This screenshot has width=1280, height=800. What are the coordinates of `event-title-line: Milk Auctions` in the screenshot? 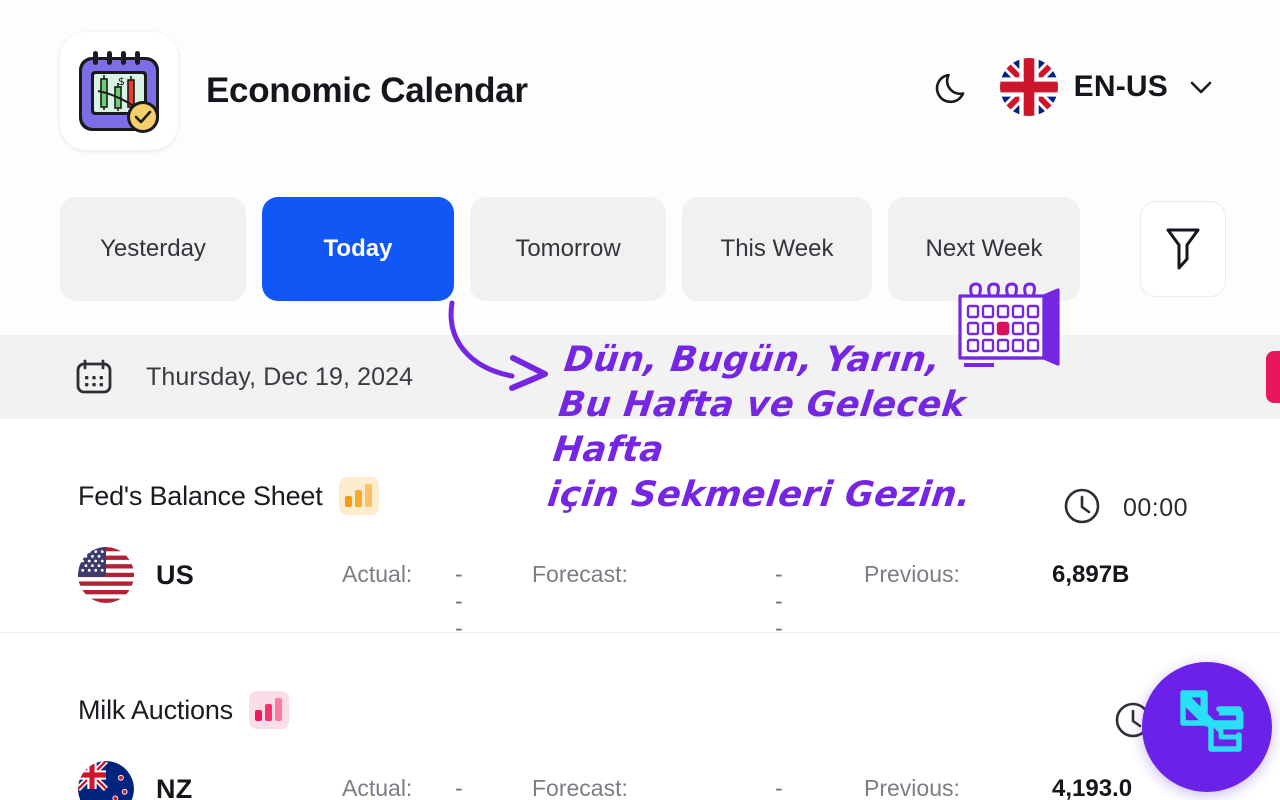 It's located at (183, 710).